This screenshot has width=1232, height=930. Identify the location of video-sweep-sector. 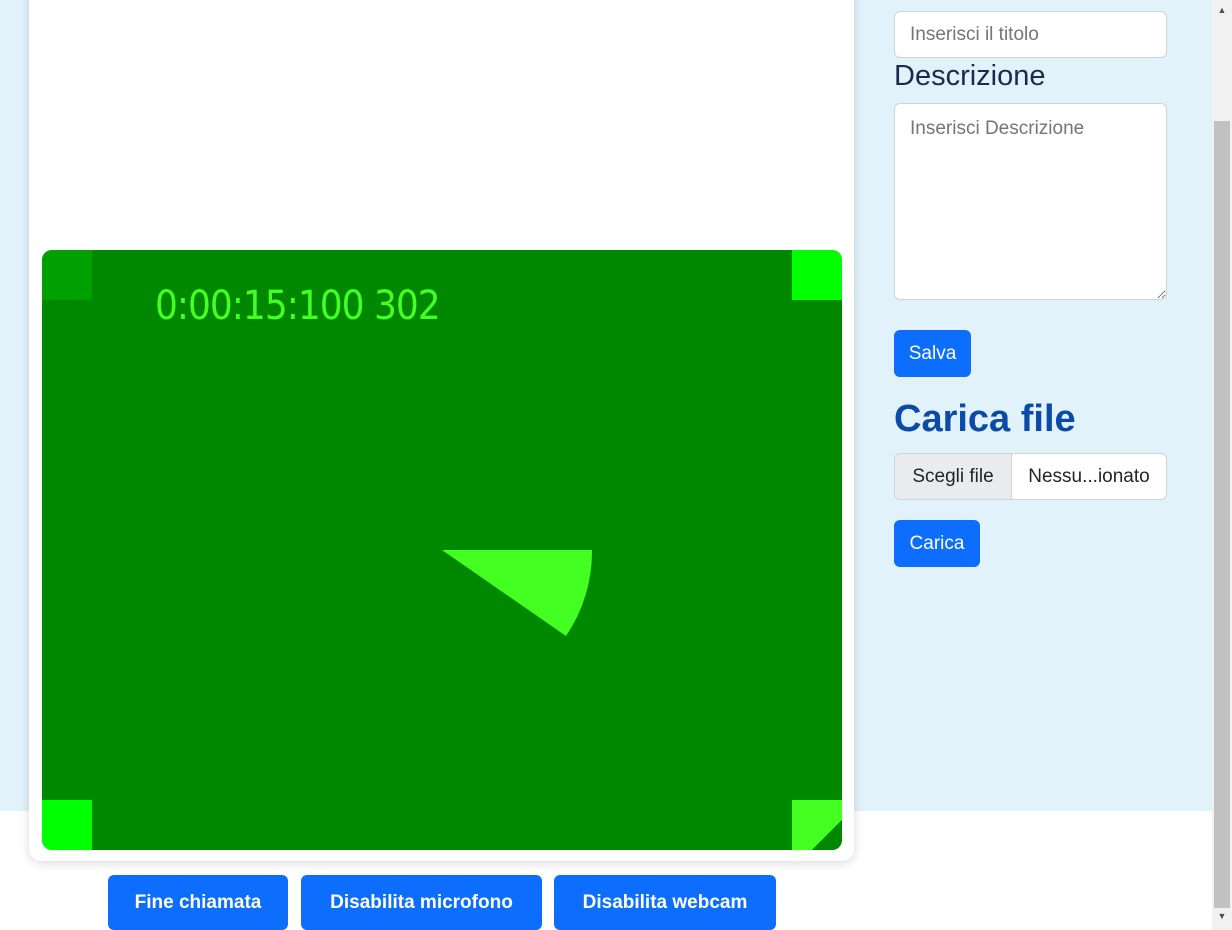
(517, 593).